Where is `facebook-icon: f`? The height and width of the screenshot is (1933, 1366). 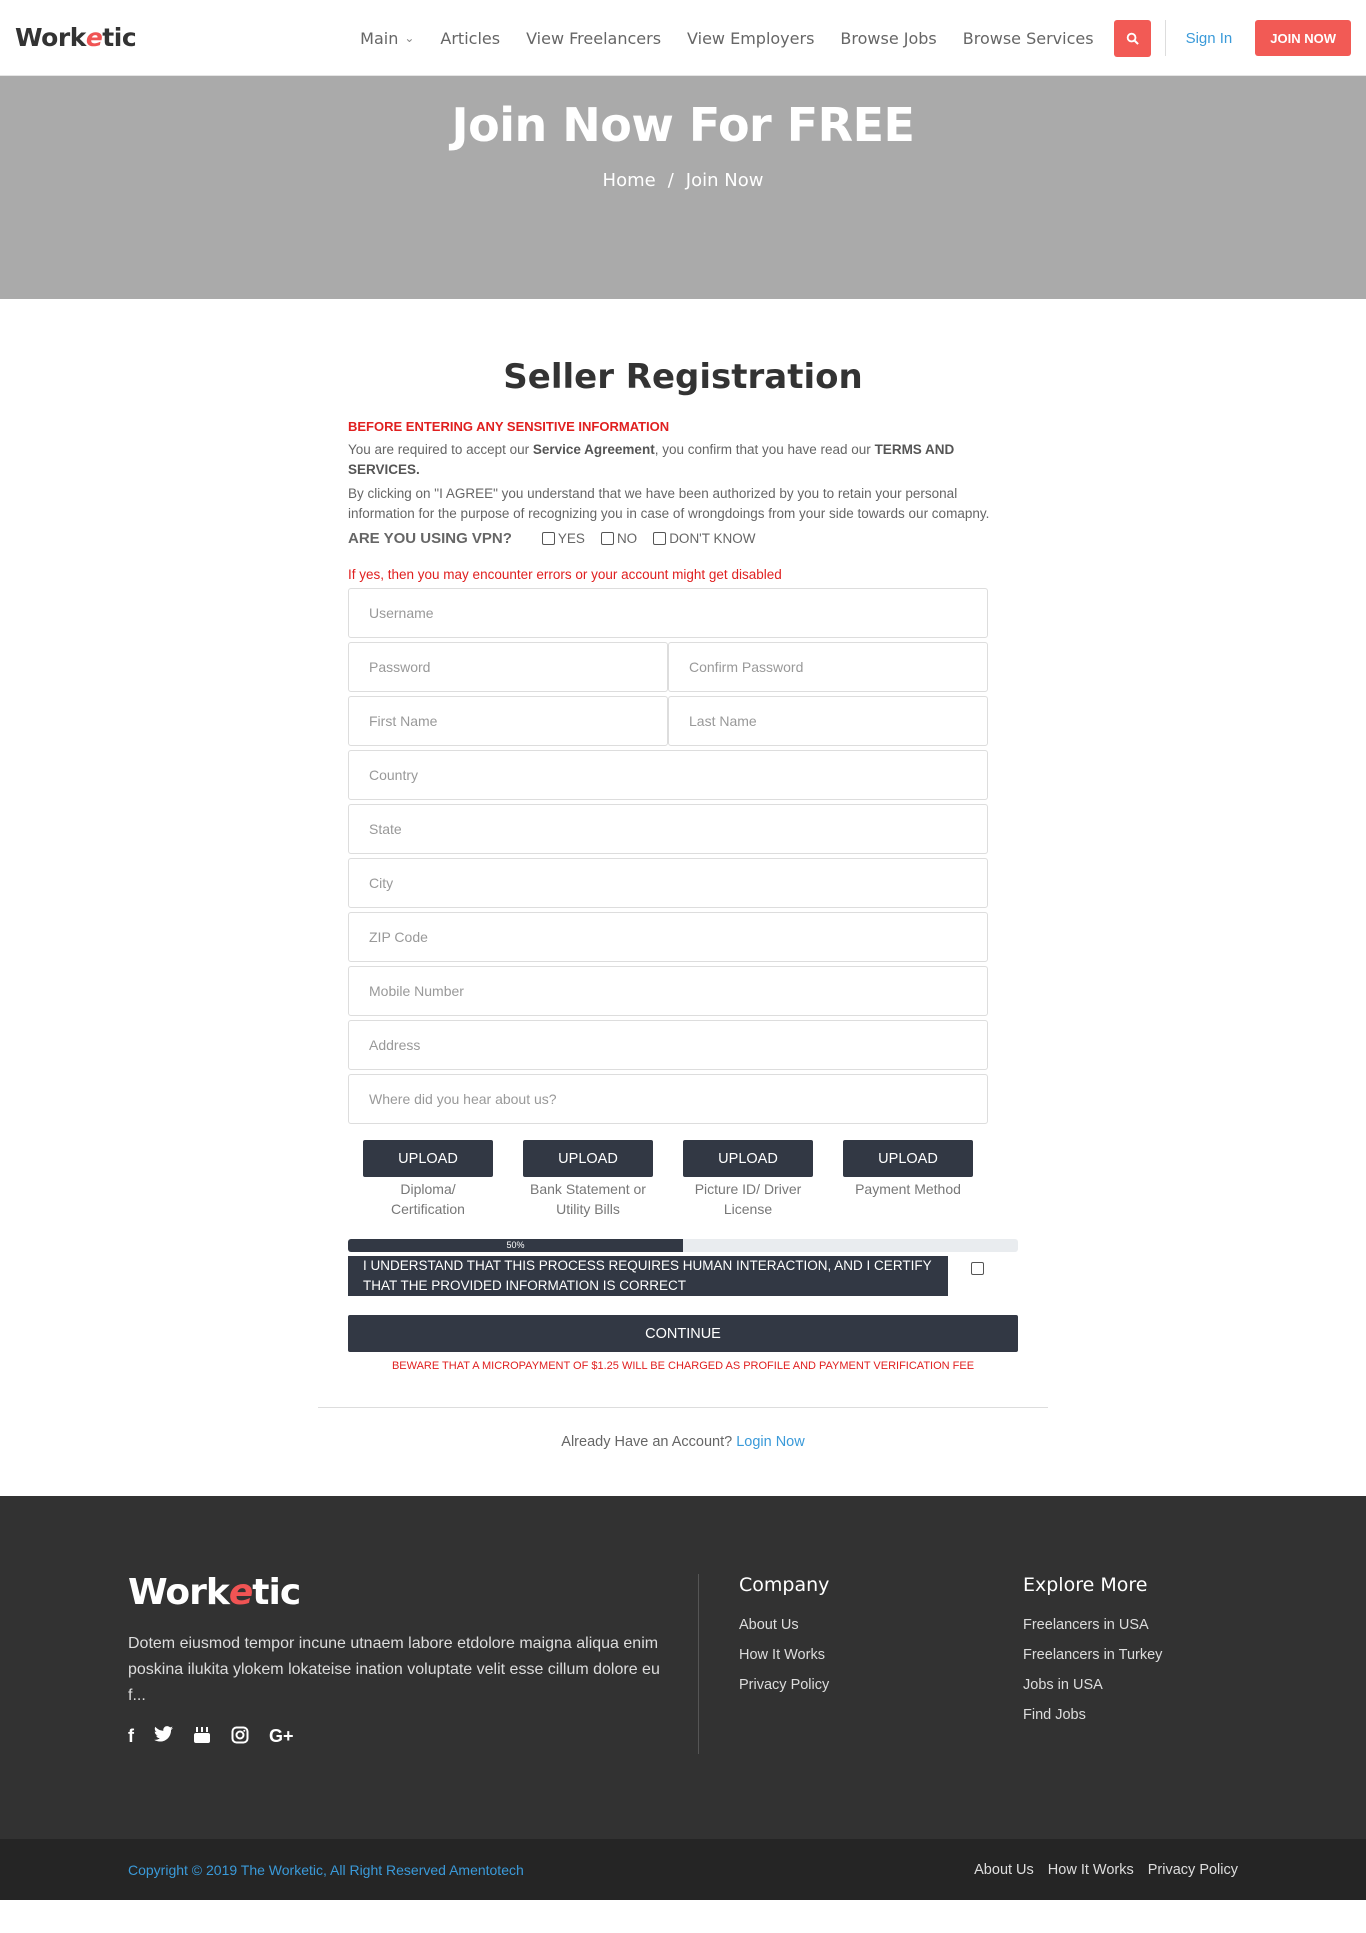 facebook-icon: f is located at coordinates (131, 1737).